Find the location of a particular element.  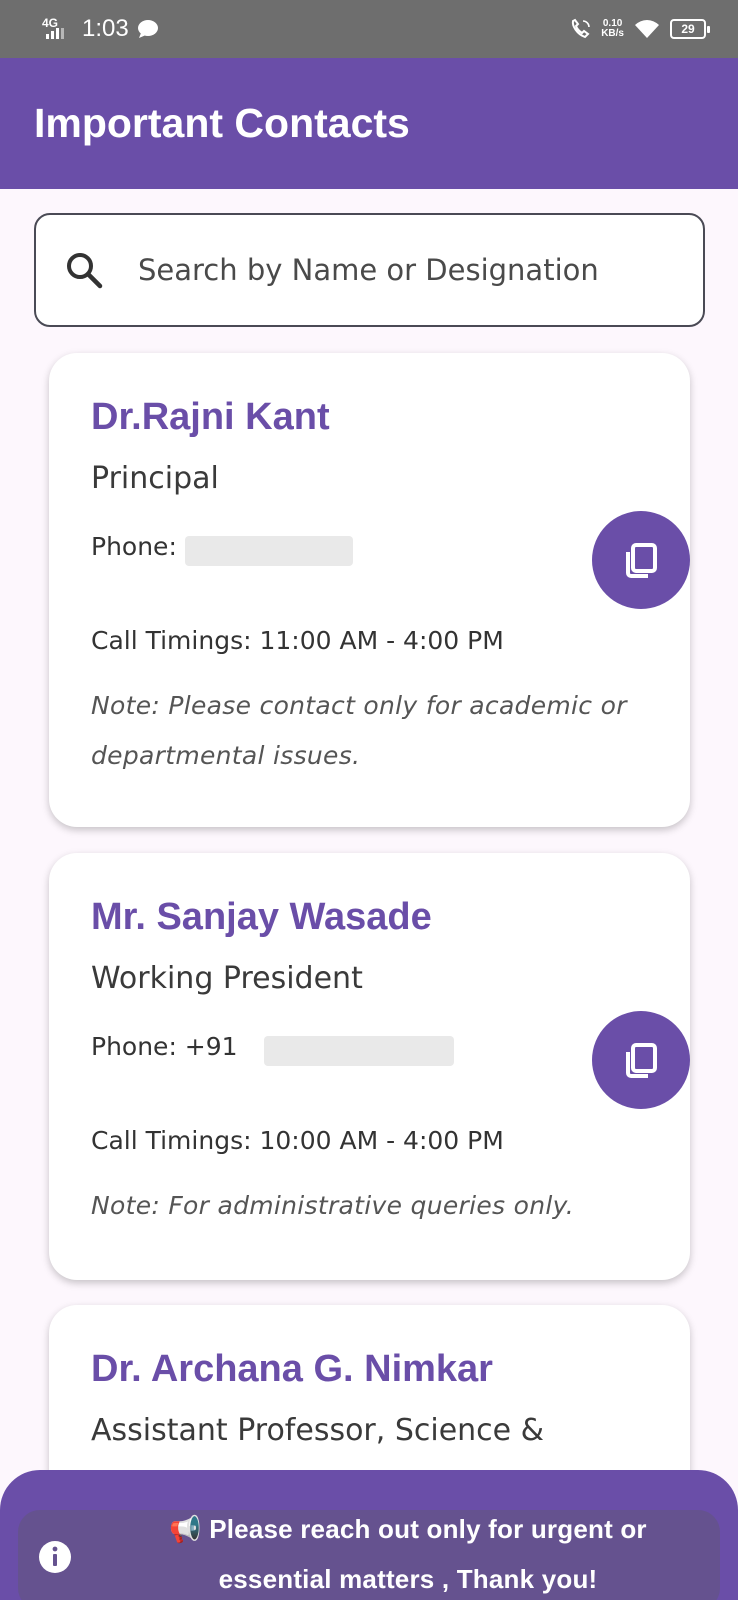

clock: 1:03 is located at coordinates (105, 28).